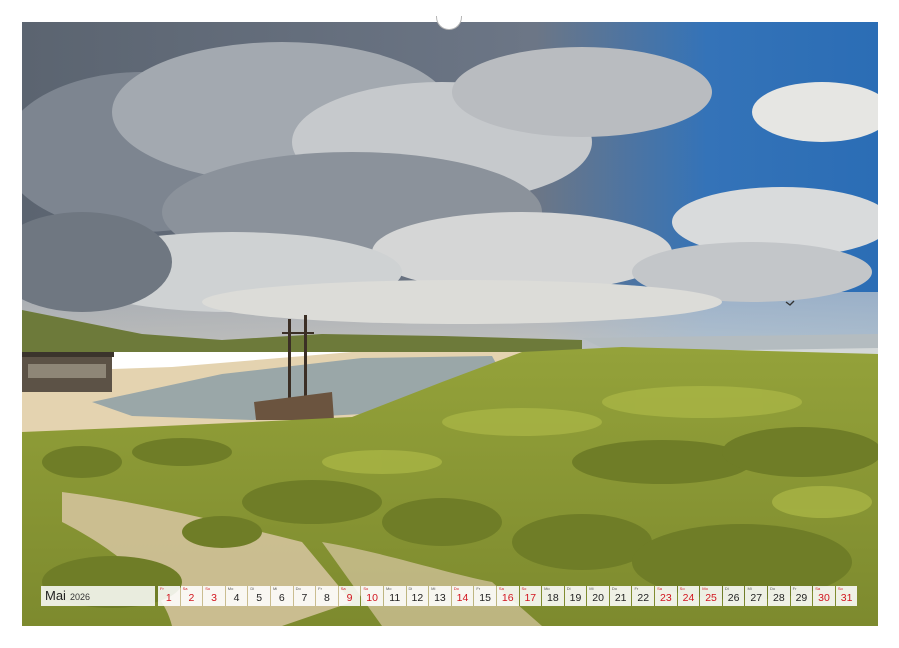 Image resolution: width=899 pixels, height=648 pixels. I want to click on day-number: 5, so click(259, 598).